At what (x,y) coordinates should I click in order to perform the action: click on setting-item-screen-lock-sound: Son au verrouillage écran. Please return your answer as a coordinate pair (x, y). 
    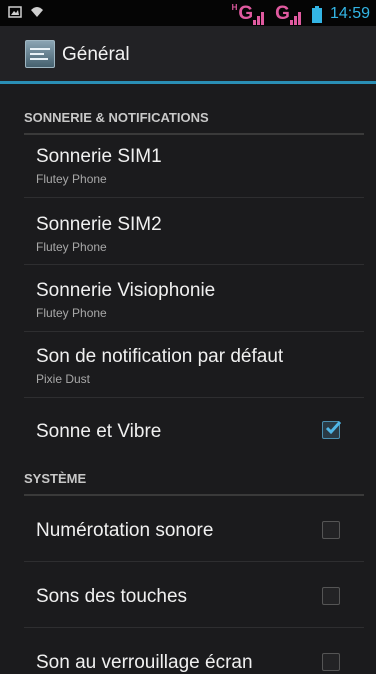
    Looking at the image, I should click on (196, 663).